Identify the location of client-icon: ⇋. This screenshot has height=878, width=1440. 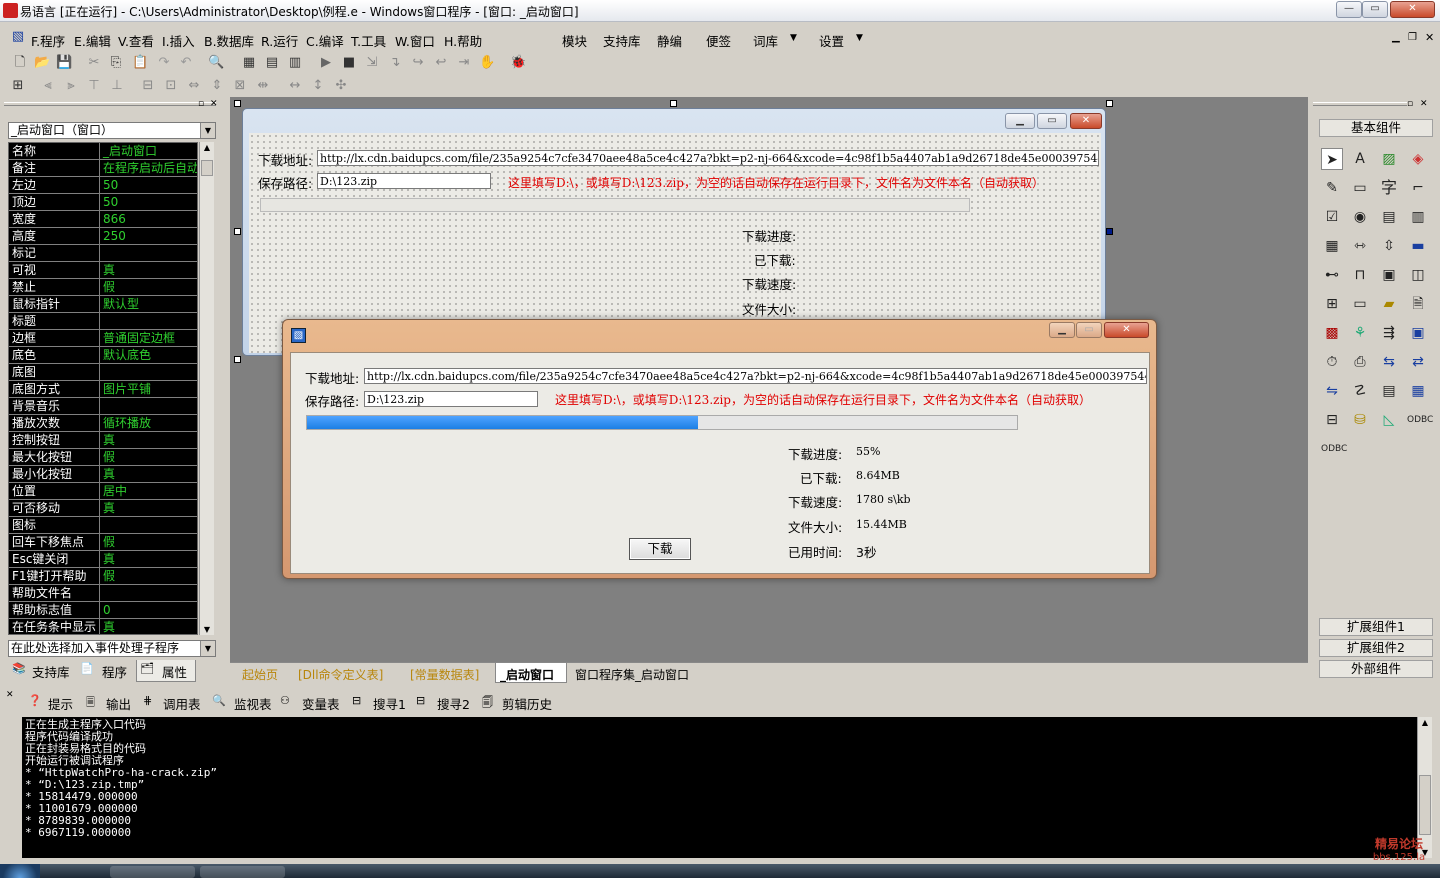
(1332, 391).